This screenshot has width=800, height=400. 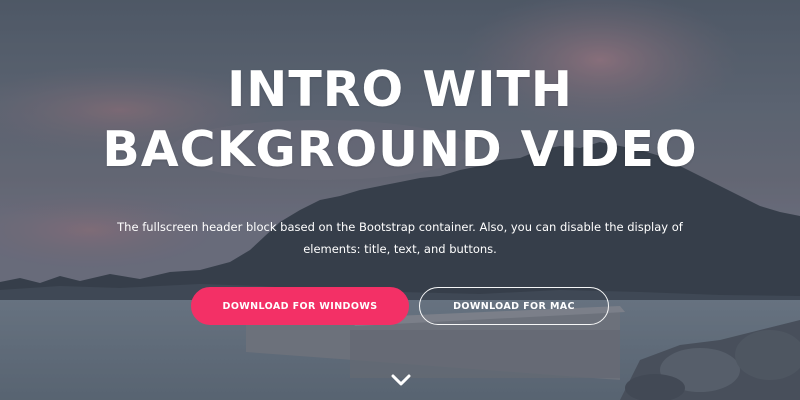 What do you see at coordinates (400, 89) in the screenshot?
I see `hero-title-line-1: INTRO WITH` at bounding box center [400, 89].